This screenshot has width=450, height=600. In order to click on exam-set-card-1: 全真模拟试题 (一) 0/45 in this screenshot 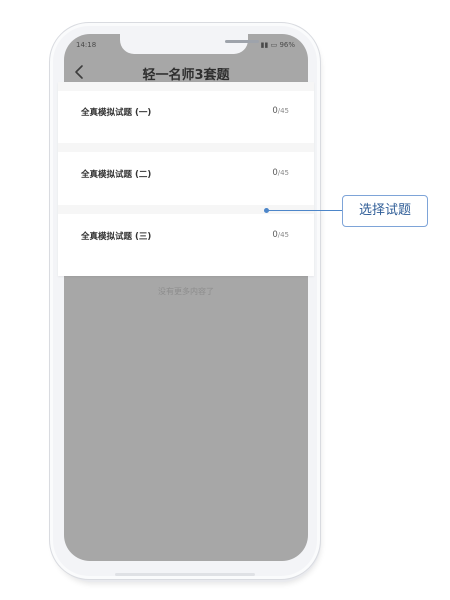, I will do `click(183, 116)`.